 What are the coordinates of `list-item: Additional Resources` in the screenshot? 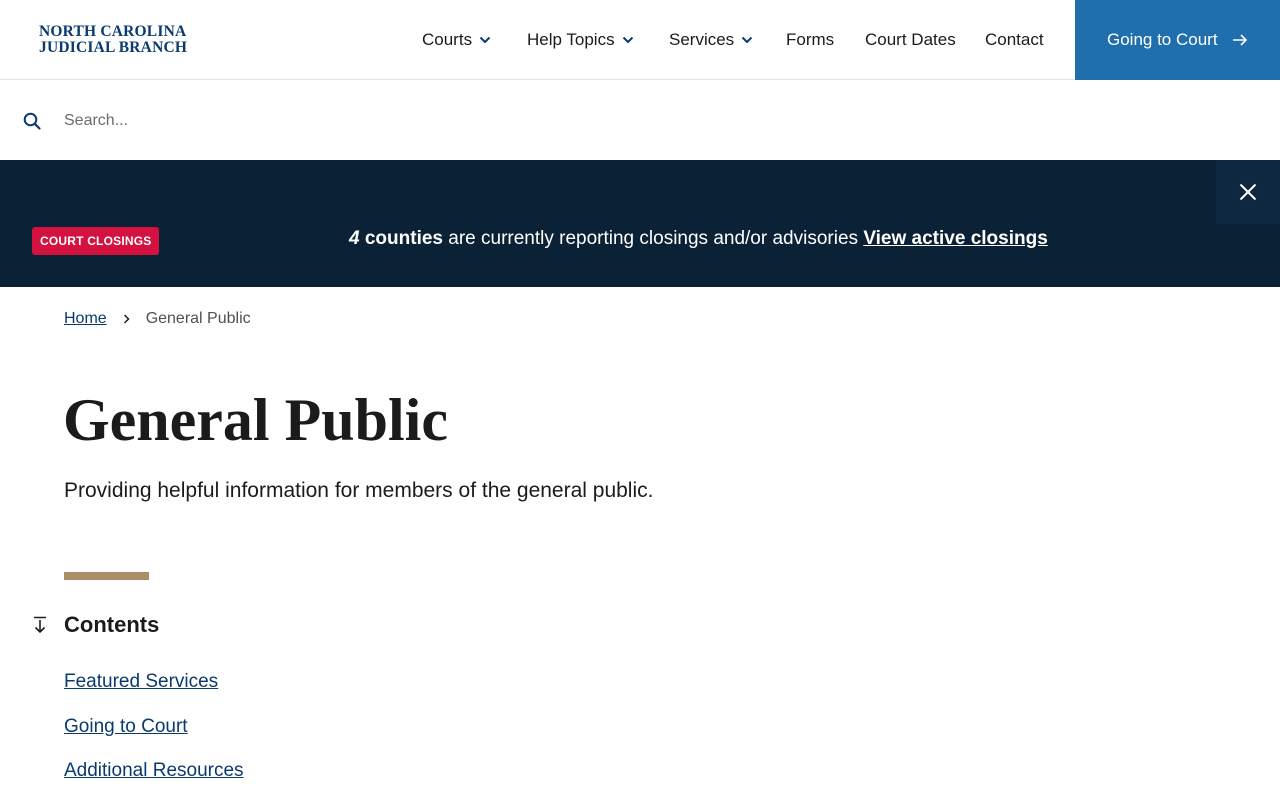 It's located at (154, 780).